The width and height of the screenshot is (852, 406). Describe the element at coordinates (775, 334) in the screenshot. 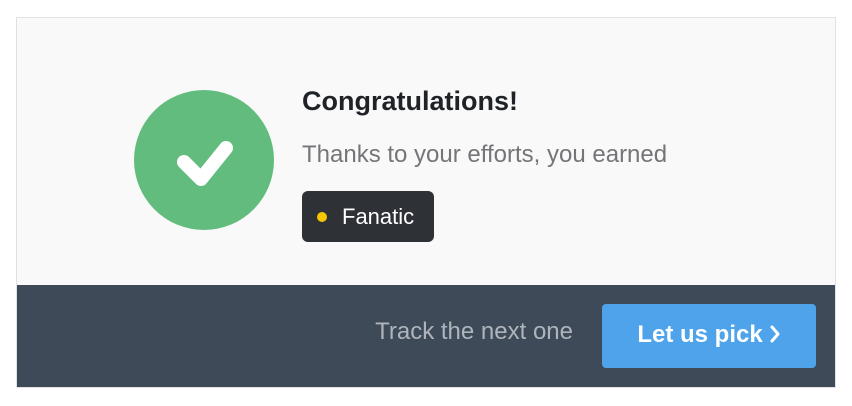

I see `chevron-right-icon` at that location.